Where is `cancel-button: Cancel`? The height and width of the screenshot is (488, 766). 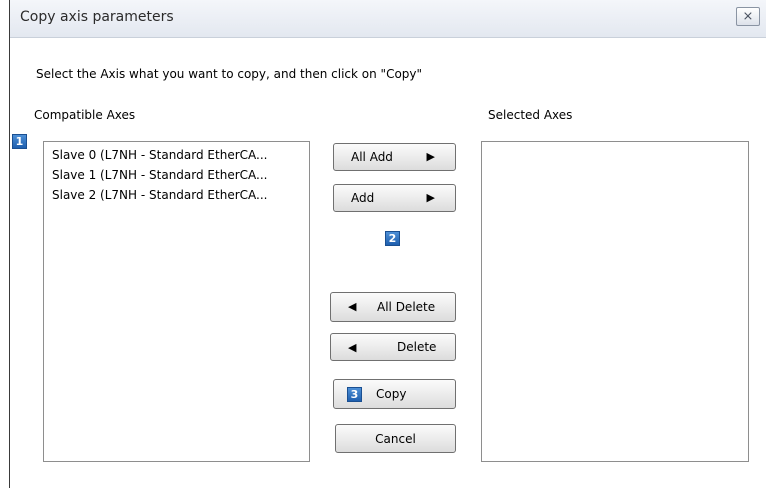
cancel-button: Cancel is located at coordinates (395, 438).